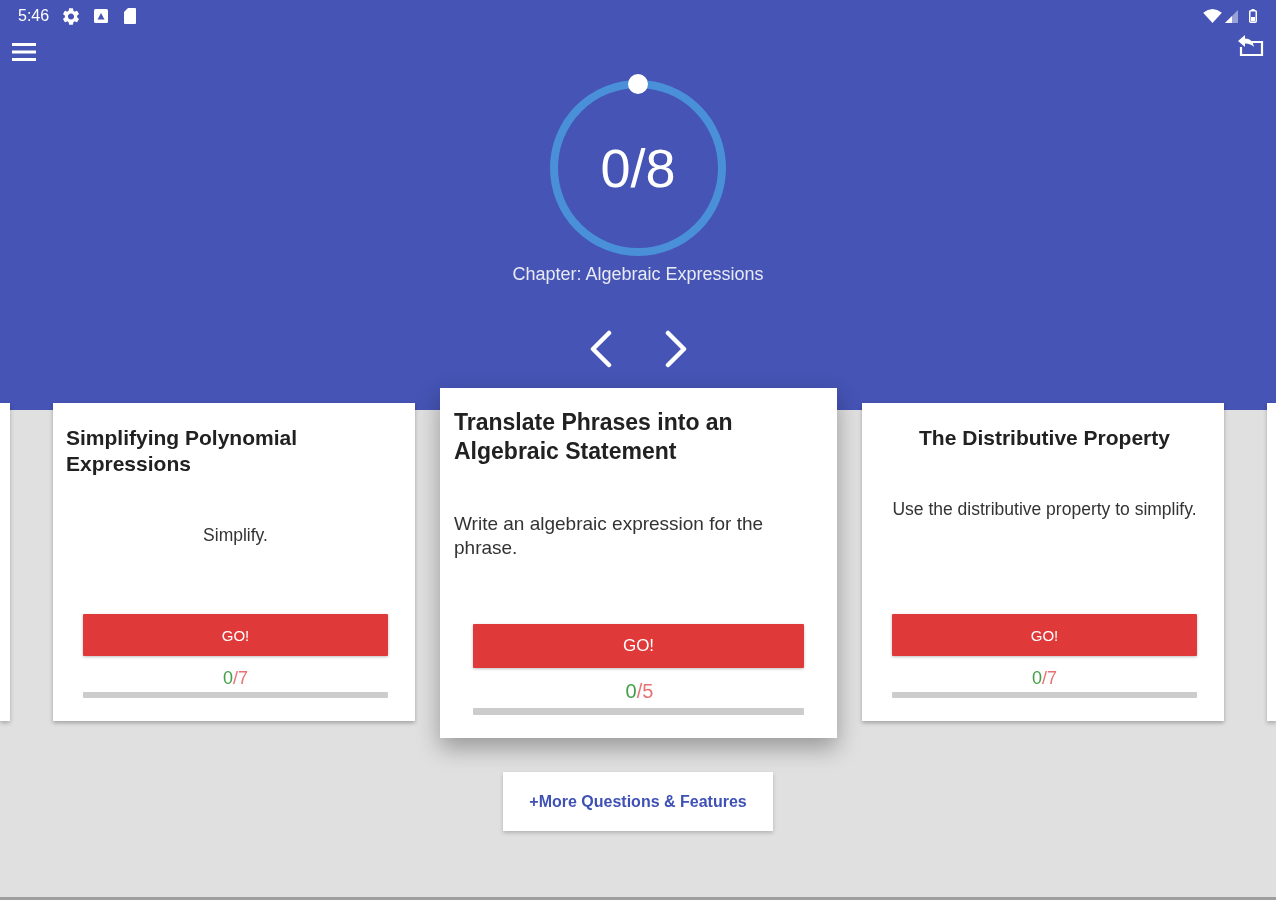 This screenshot has height=900, width=1276. Describe the element at coordinates (34, 16) in the screenshot. I see `status-time: 5:46` at that location.